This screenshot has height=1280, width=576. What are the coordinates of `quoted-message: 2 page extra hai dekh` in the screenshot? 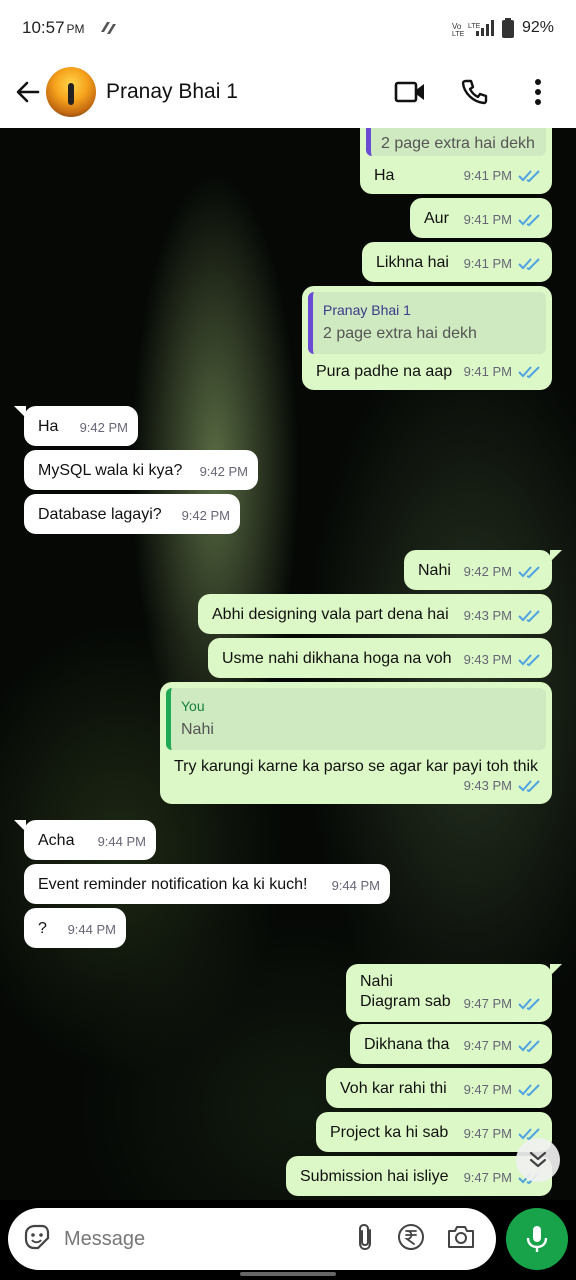 It's located at (456, 142).